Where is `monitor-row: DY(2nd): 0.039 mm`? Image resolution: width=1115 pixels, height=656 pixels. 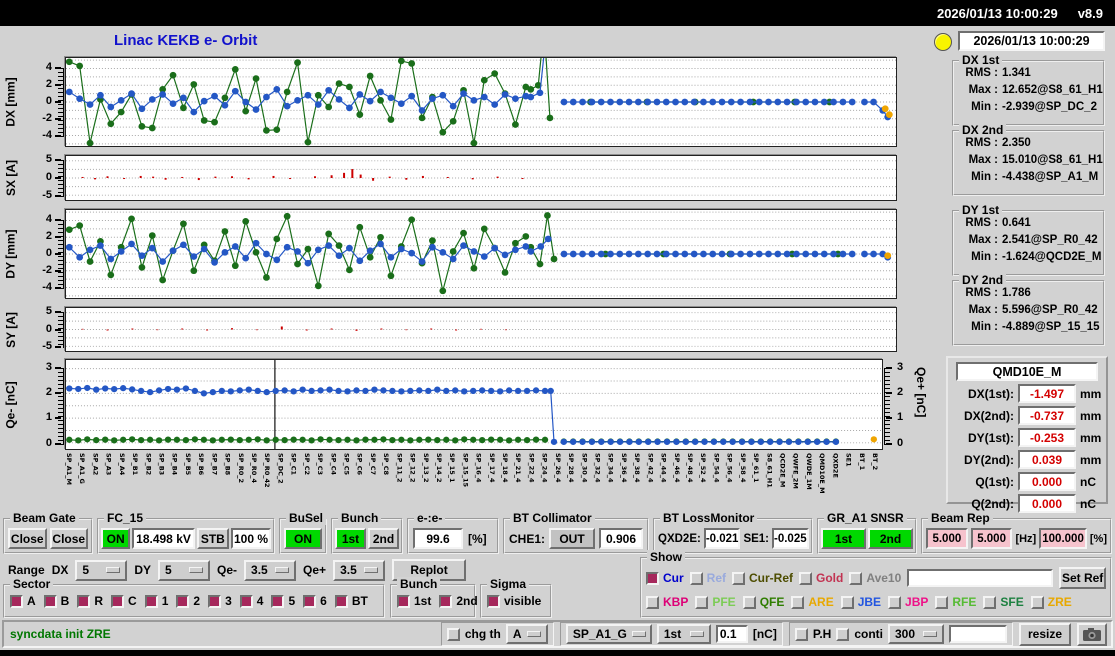 monitor-row: DY(2nd): 0.039 mm is located at coordinates (1027, 459).